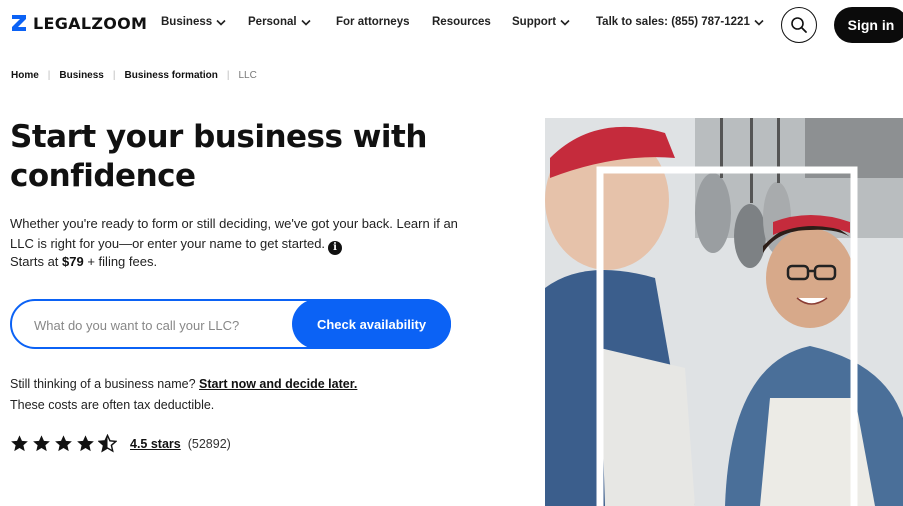  Describe the element at coordinates (19, 23) in the screenshot. I see `logo-mark-icon` at that location.